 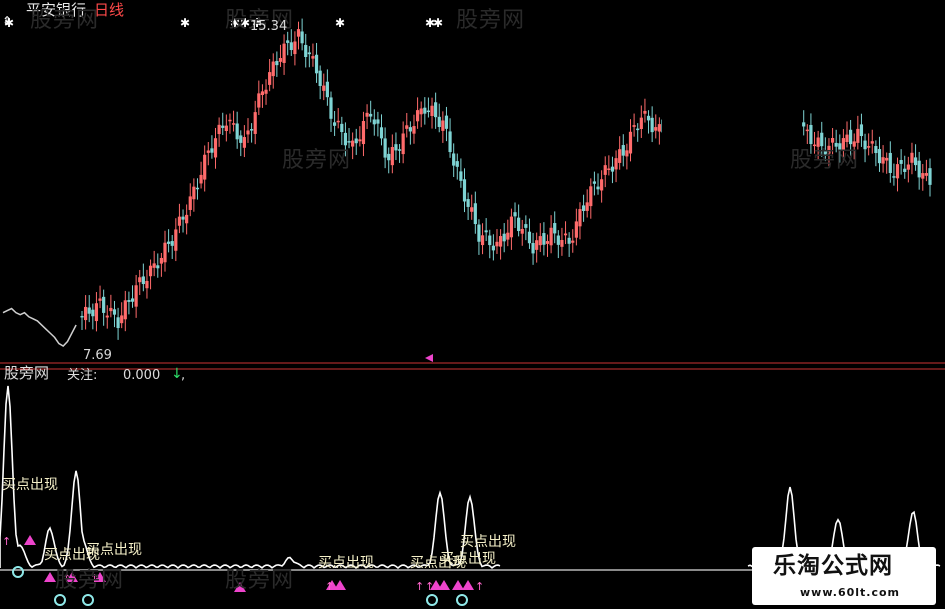 I want to click on brand-title: 乐淘公式网, so click(x=833, y=566).